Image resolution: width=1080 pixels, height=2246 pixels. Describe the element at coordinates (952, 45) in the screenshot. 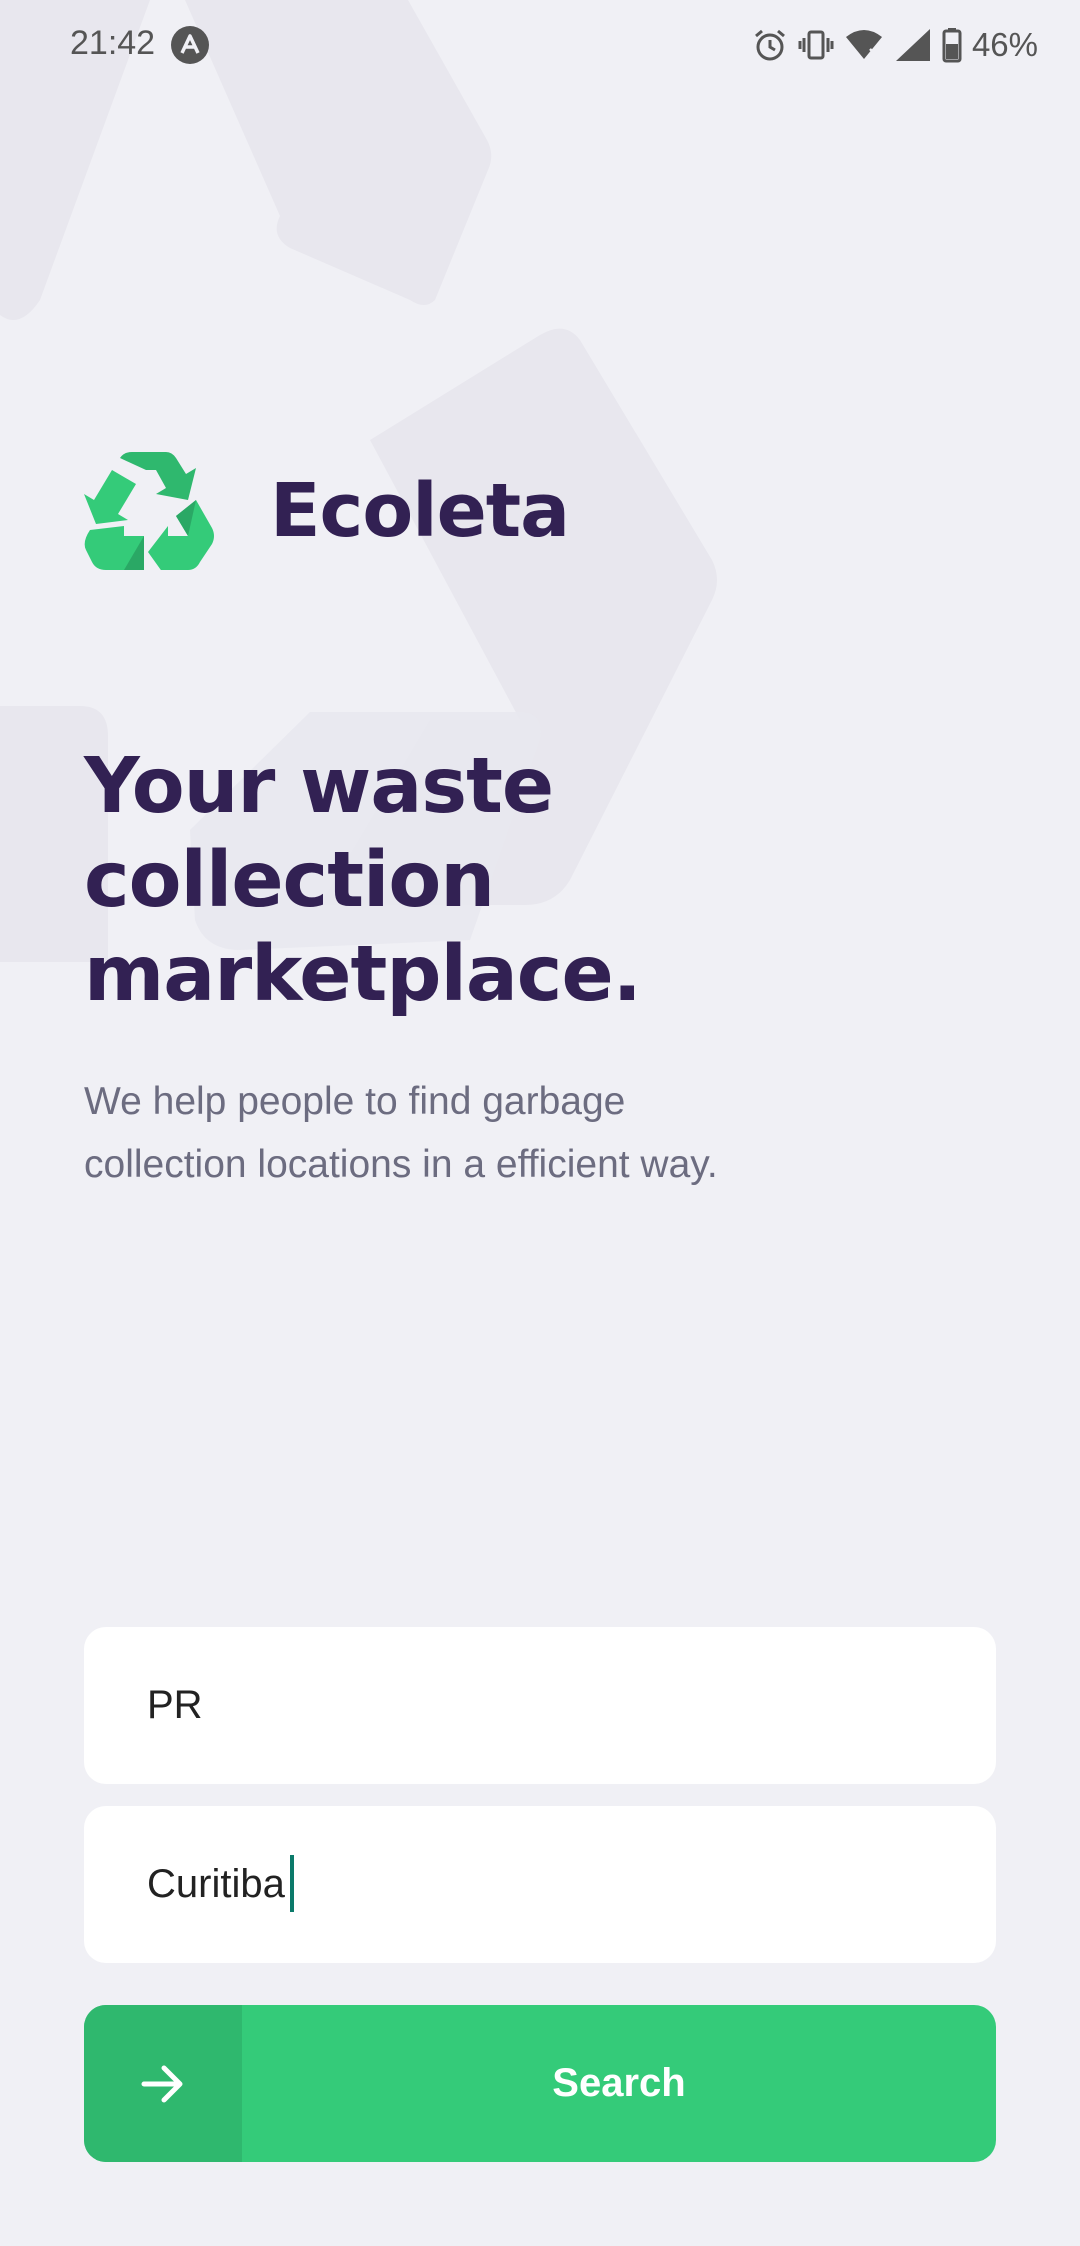

I see `battery-icon` at that location.